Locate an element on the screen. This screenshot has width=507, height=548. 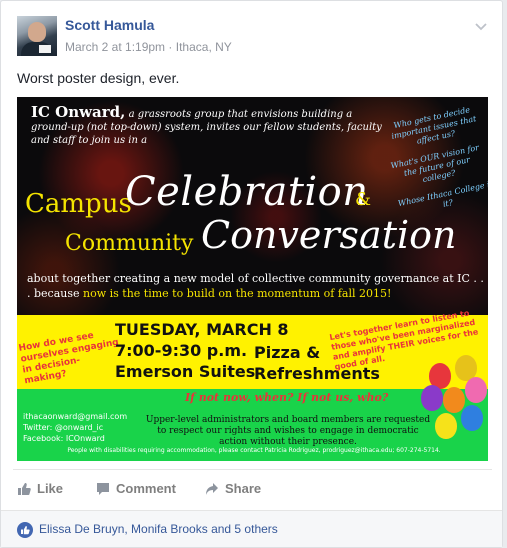
like-label: Like is located at coordinates (50, 488).